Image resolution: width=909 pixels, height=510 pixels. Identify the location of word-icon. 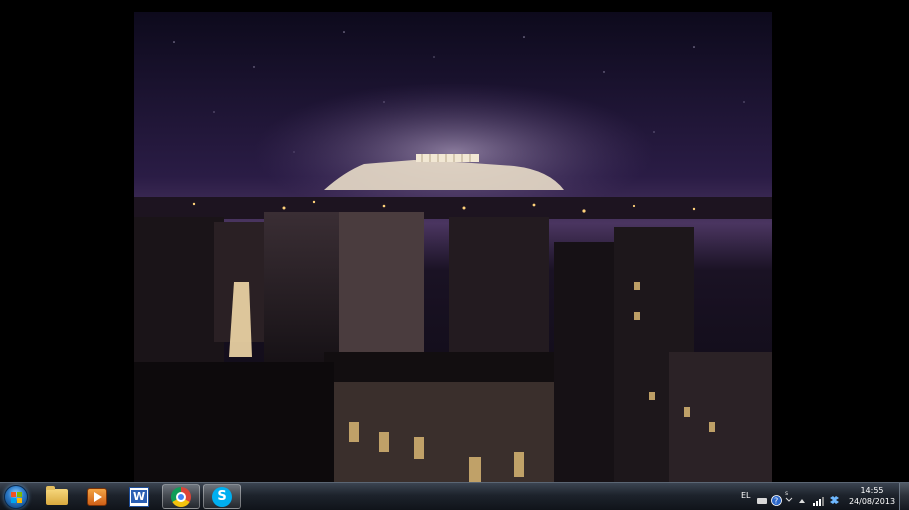
(139, 496).